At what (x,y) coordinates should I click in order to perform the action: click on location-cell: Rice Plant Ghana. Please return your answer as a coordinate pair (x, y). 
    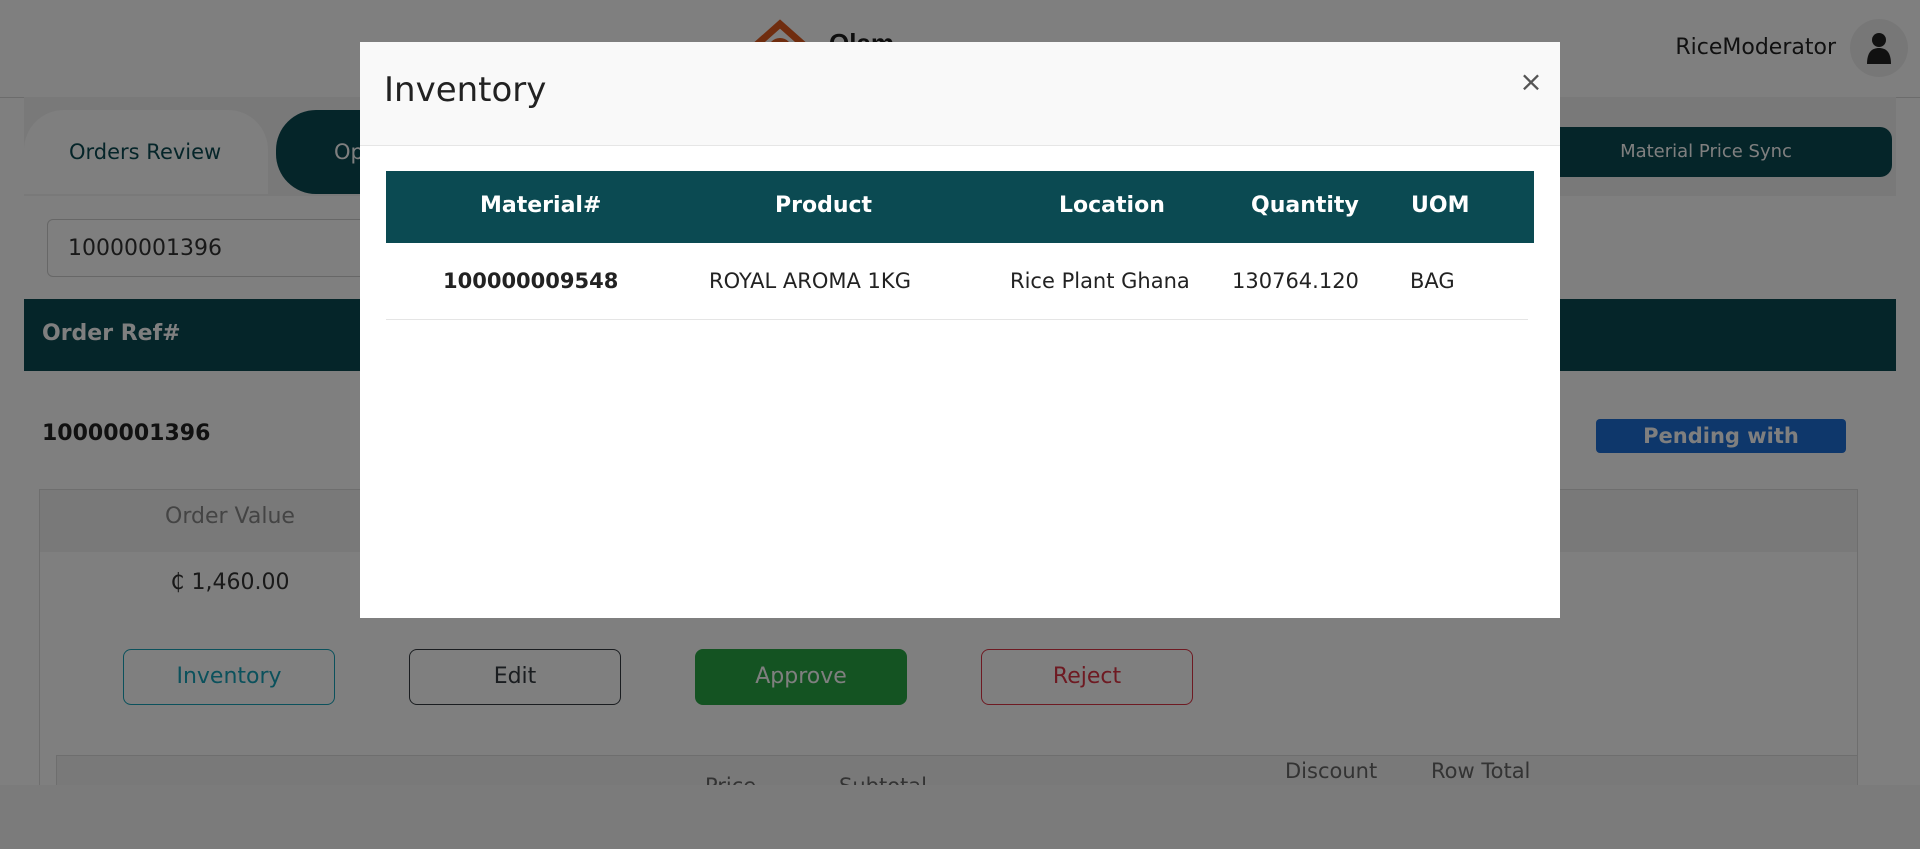
    Looking at the image, I should click on (1100, 281).